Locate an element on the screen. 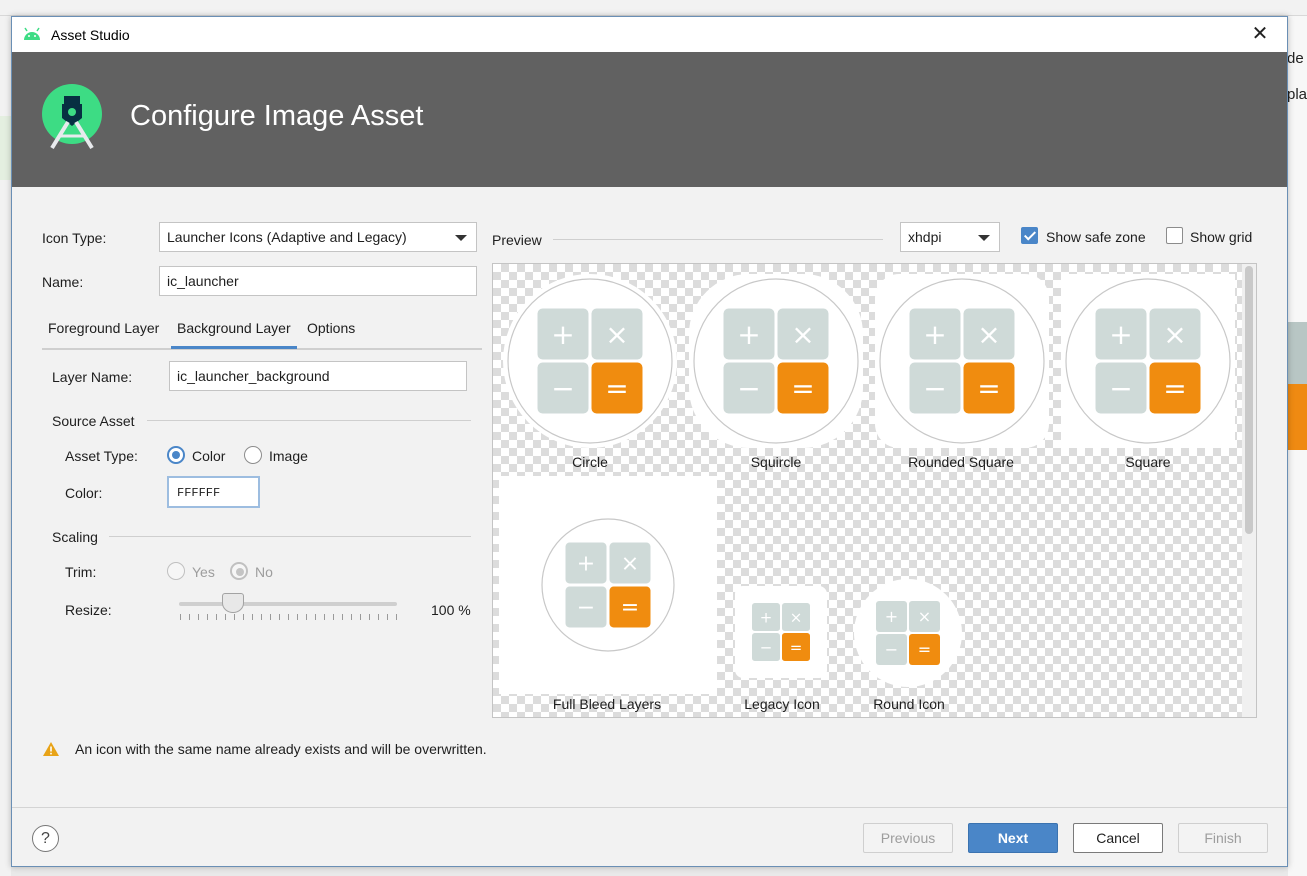  cancel-button: Cancel is located at coordinates (1118, 838).